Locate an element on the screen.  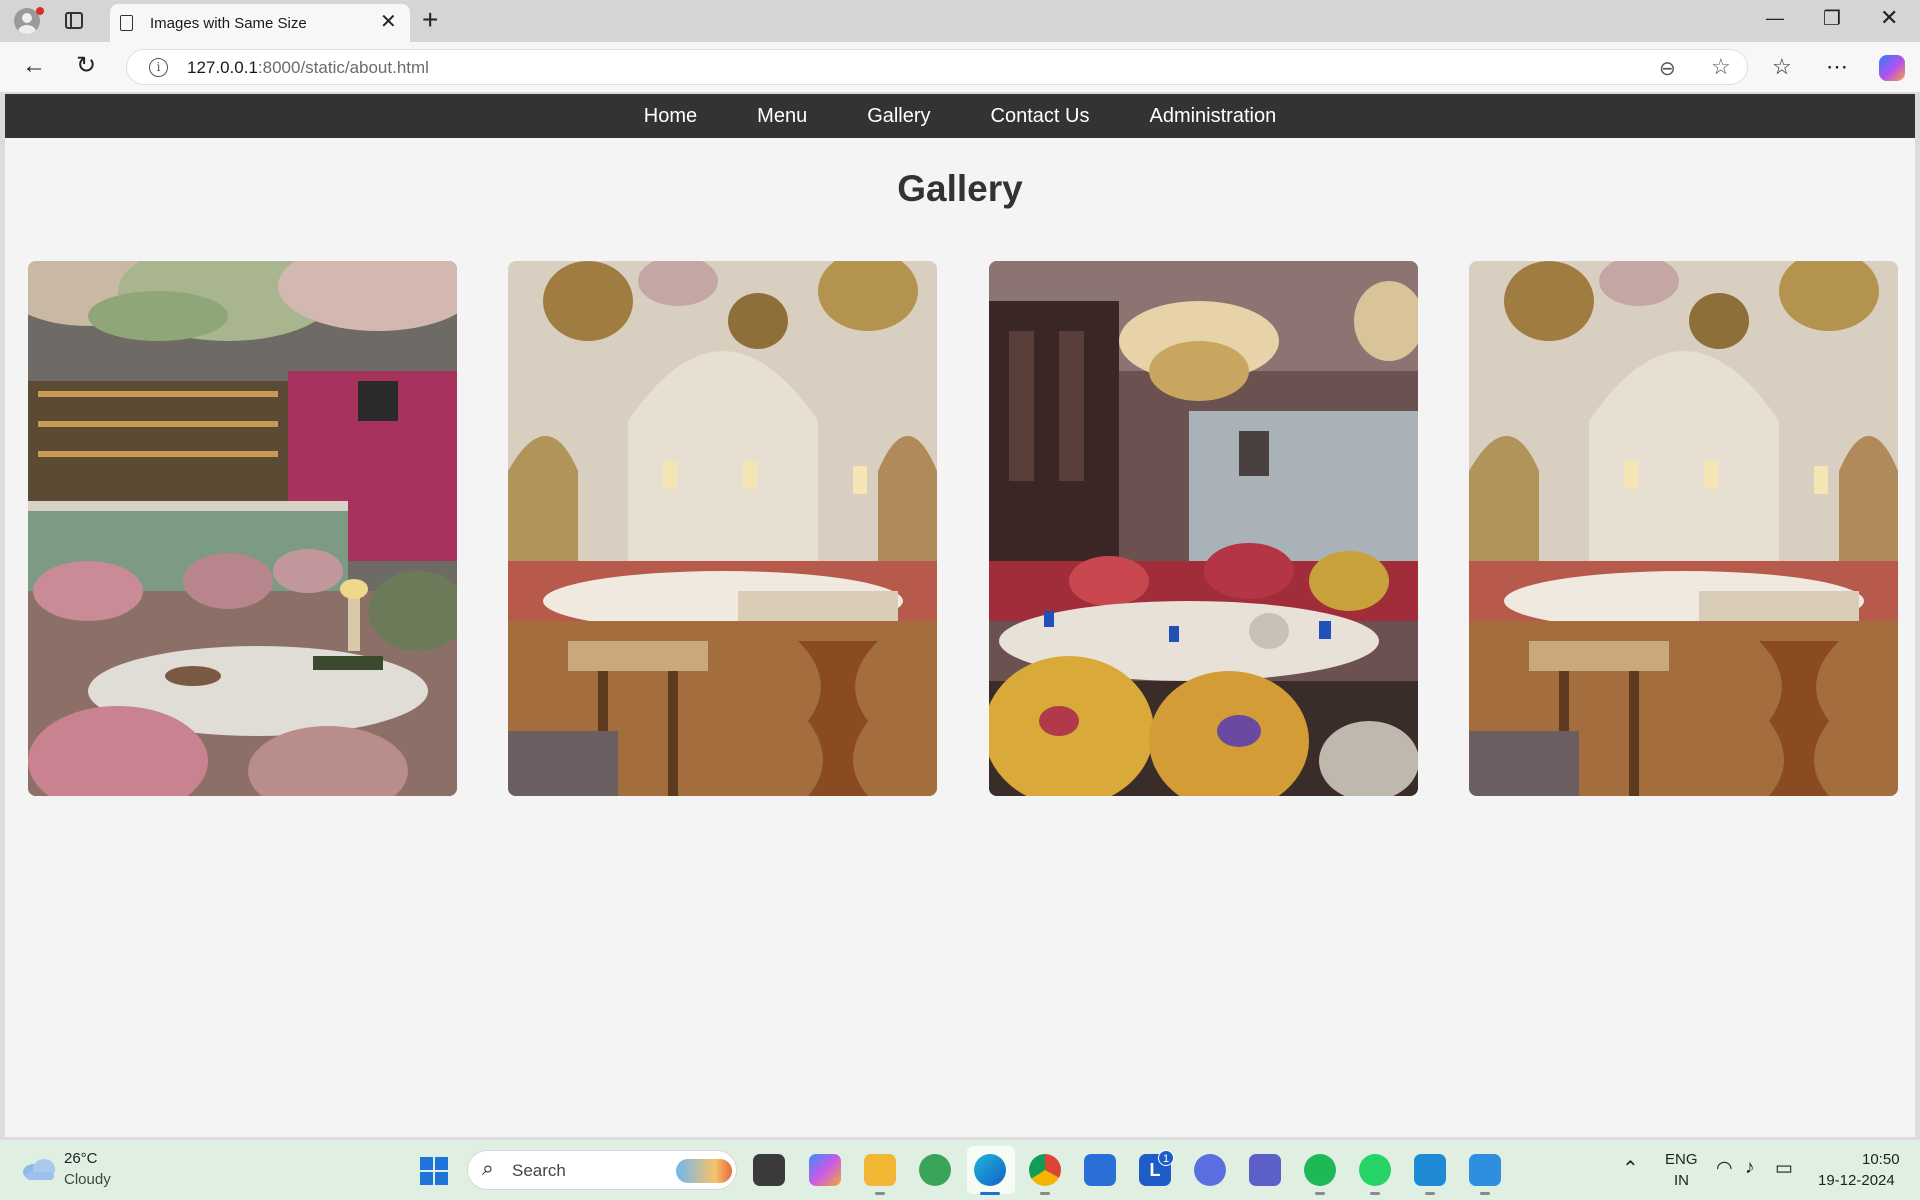
copilot-icon is located at coordinates (1892, 68).